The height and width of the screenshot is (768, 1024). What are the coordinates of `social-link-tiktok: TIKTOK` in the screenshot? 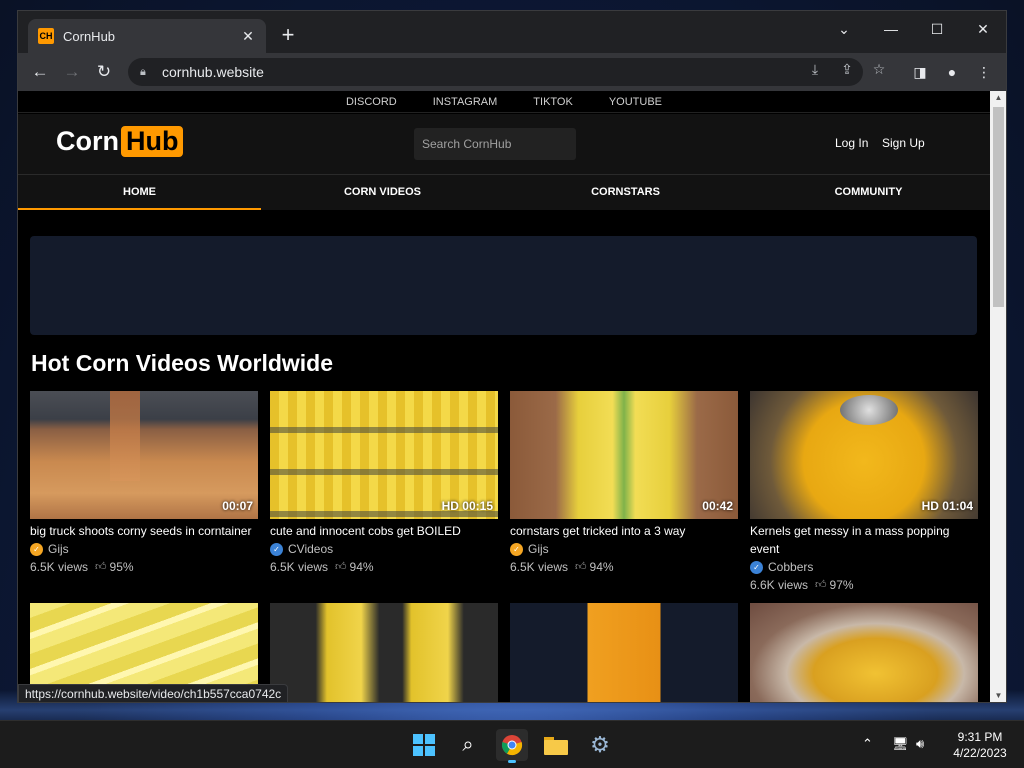 It's located at (553, 101).